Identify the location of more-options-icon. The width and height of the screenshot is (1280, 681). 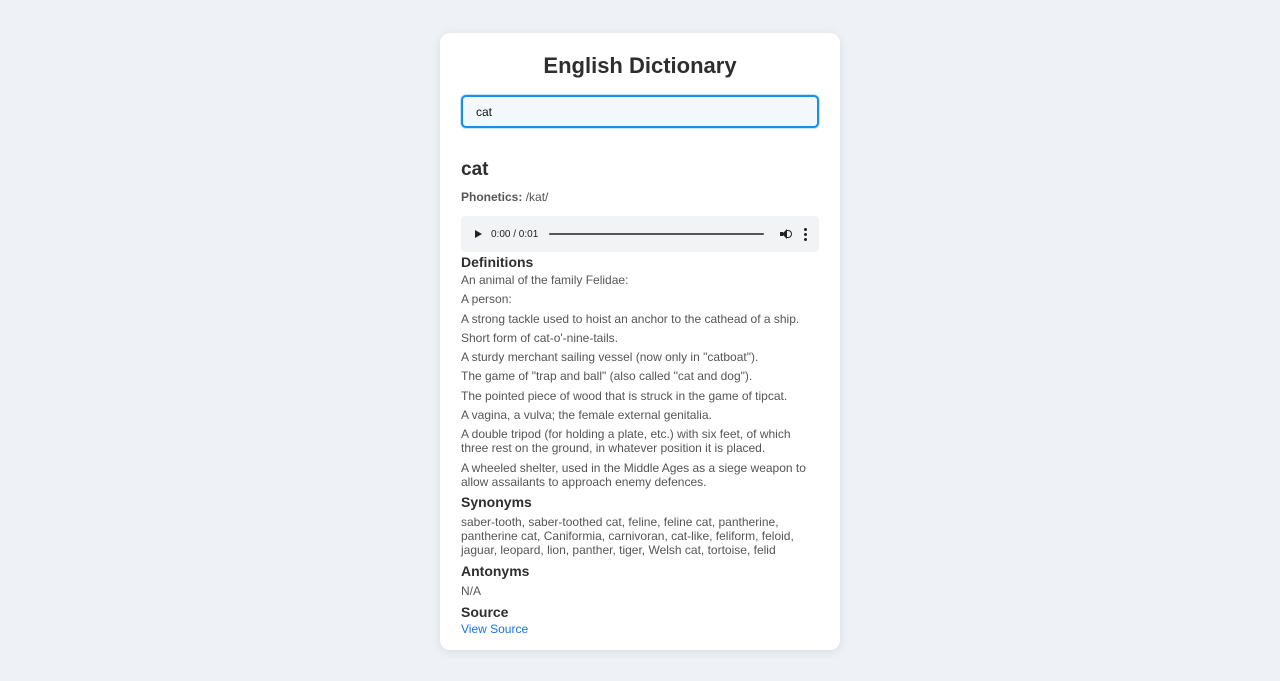
(805, 234).